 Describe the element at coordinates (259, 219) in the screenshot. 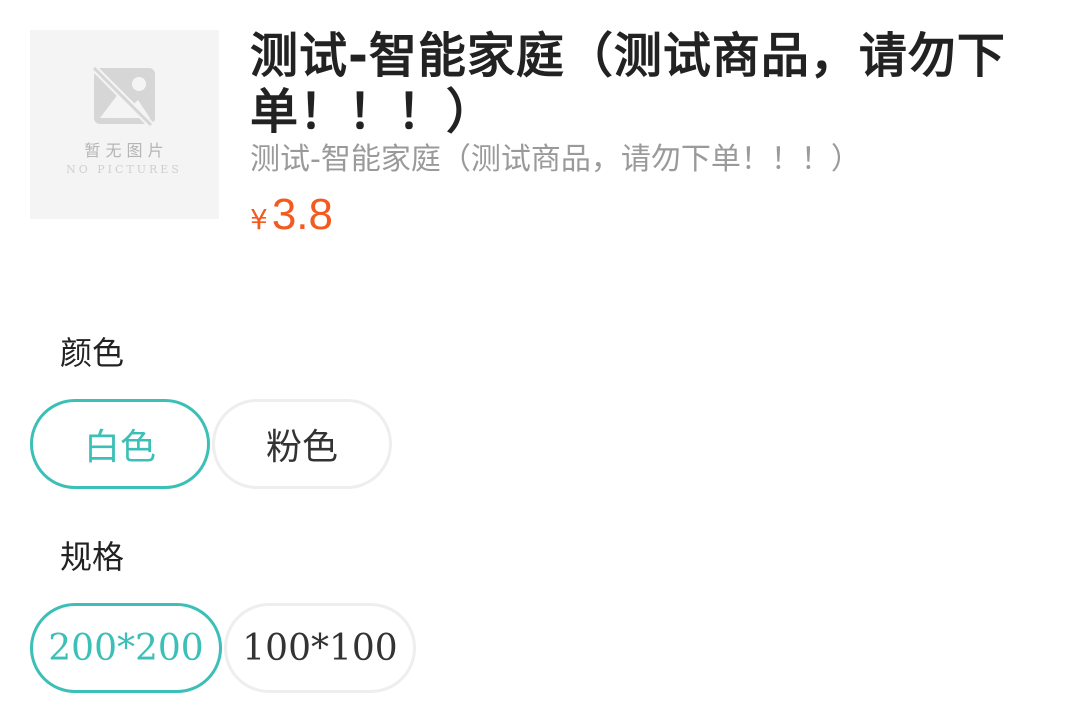

I see `price-currency-symbol: ¥` at that location.